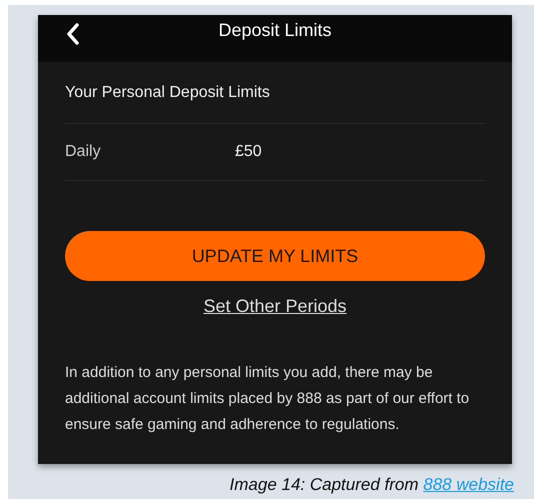 The width and height of the screenshot is (534, 499). I want to click on limit-period: Daily, so click(83, 152).